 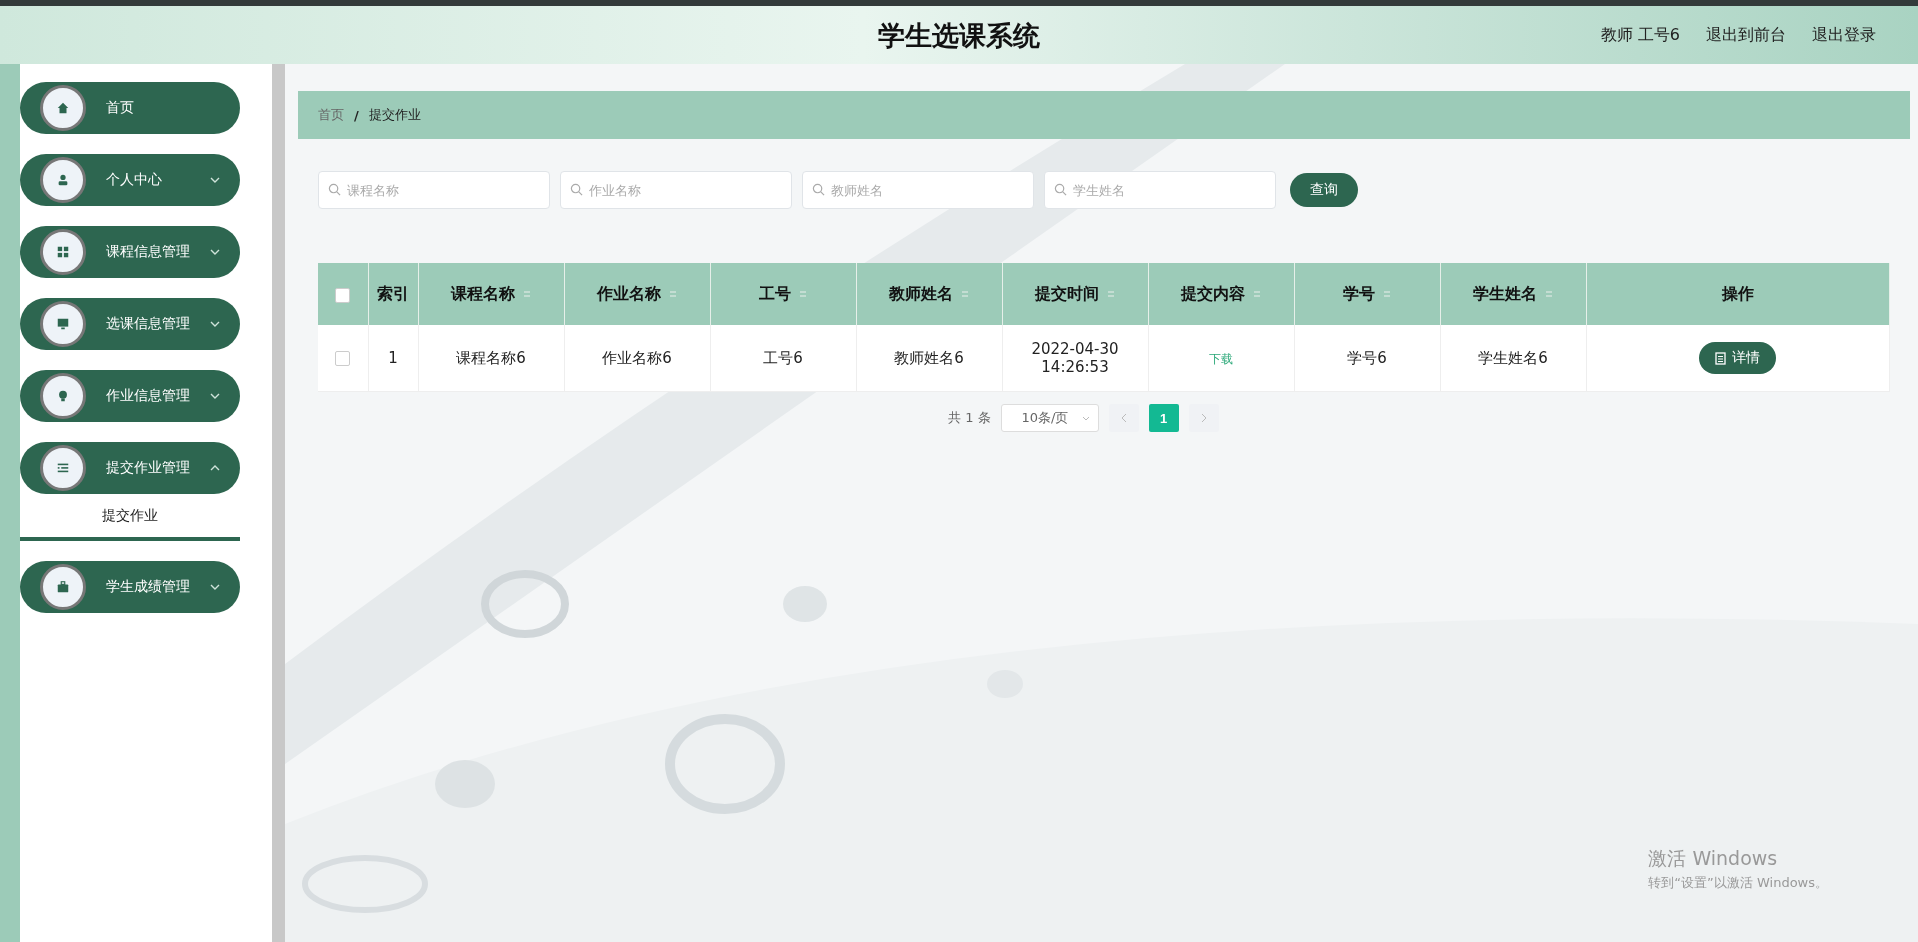 What do you see at coordinates (1844, 35) in the screenshot?
I see `header-link: 退出登录` at bounding box center [1844, 35].